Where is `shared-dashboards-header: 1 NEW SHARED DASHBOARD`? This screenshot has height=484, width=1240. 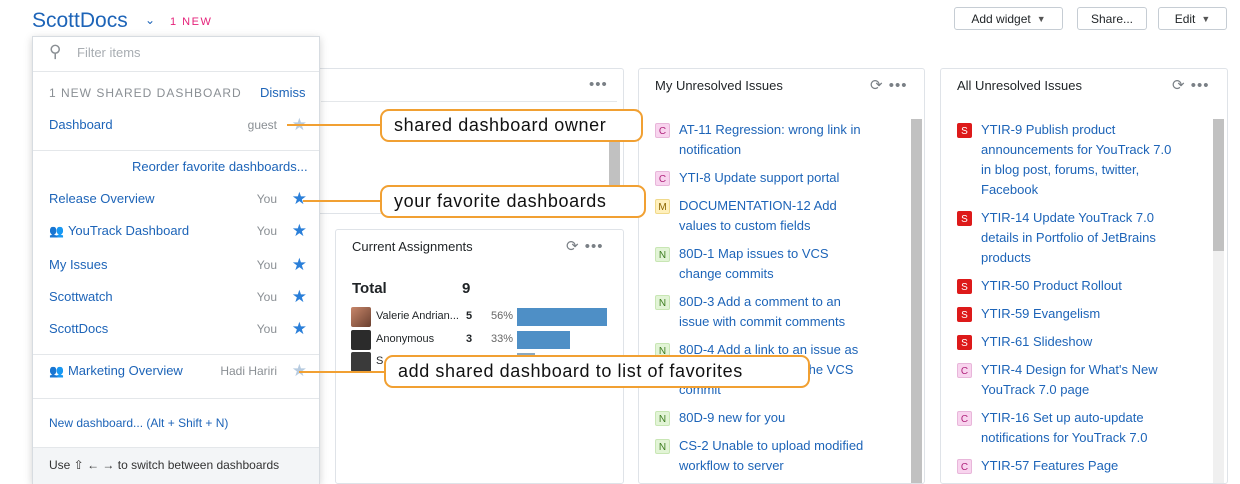
shared-dashboards-header: 1 NEW SHARED DASHBOARD is located at coordinates (145, 93).